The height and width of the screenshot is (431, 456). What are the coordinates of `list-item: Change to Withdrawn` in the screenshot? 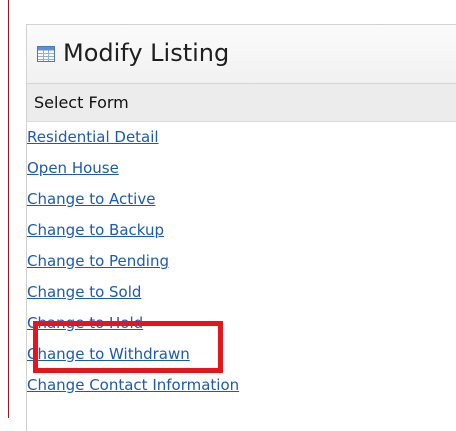 It's located at (133, 359).